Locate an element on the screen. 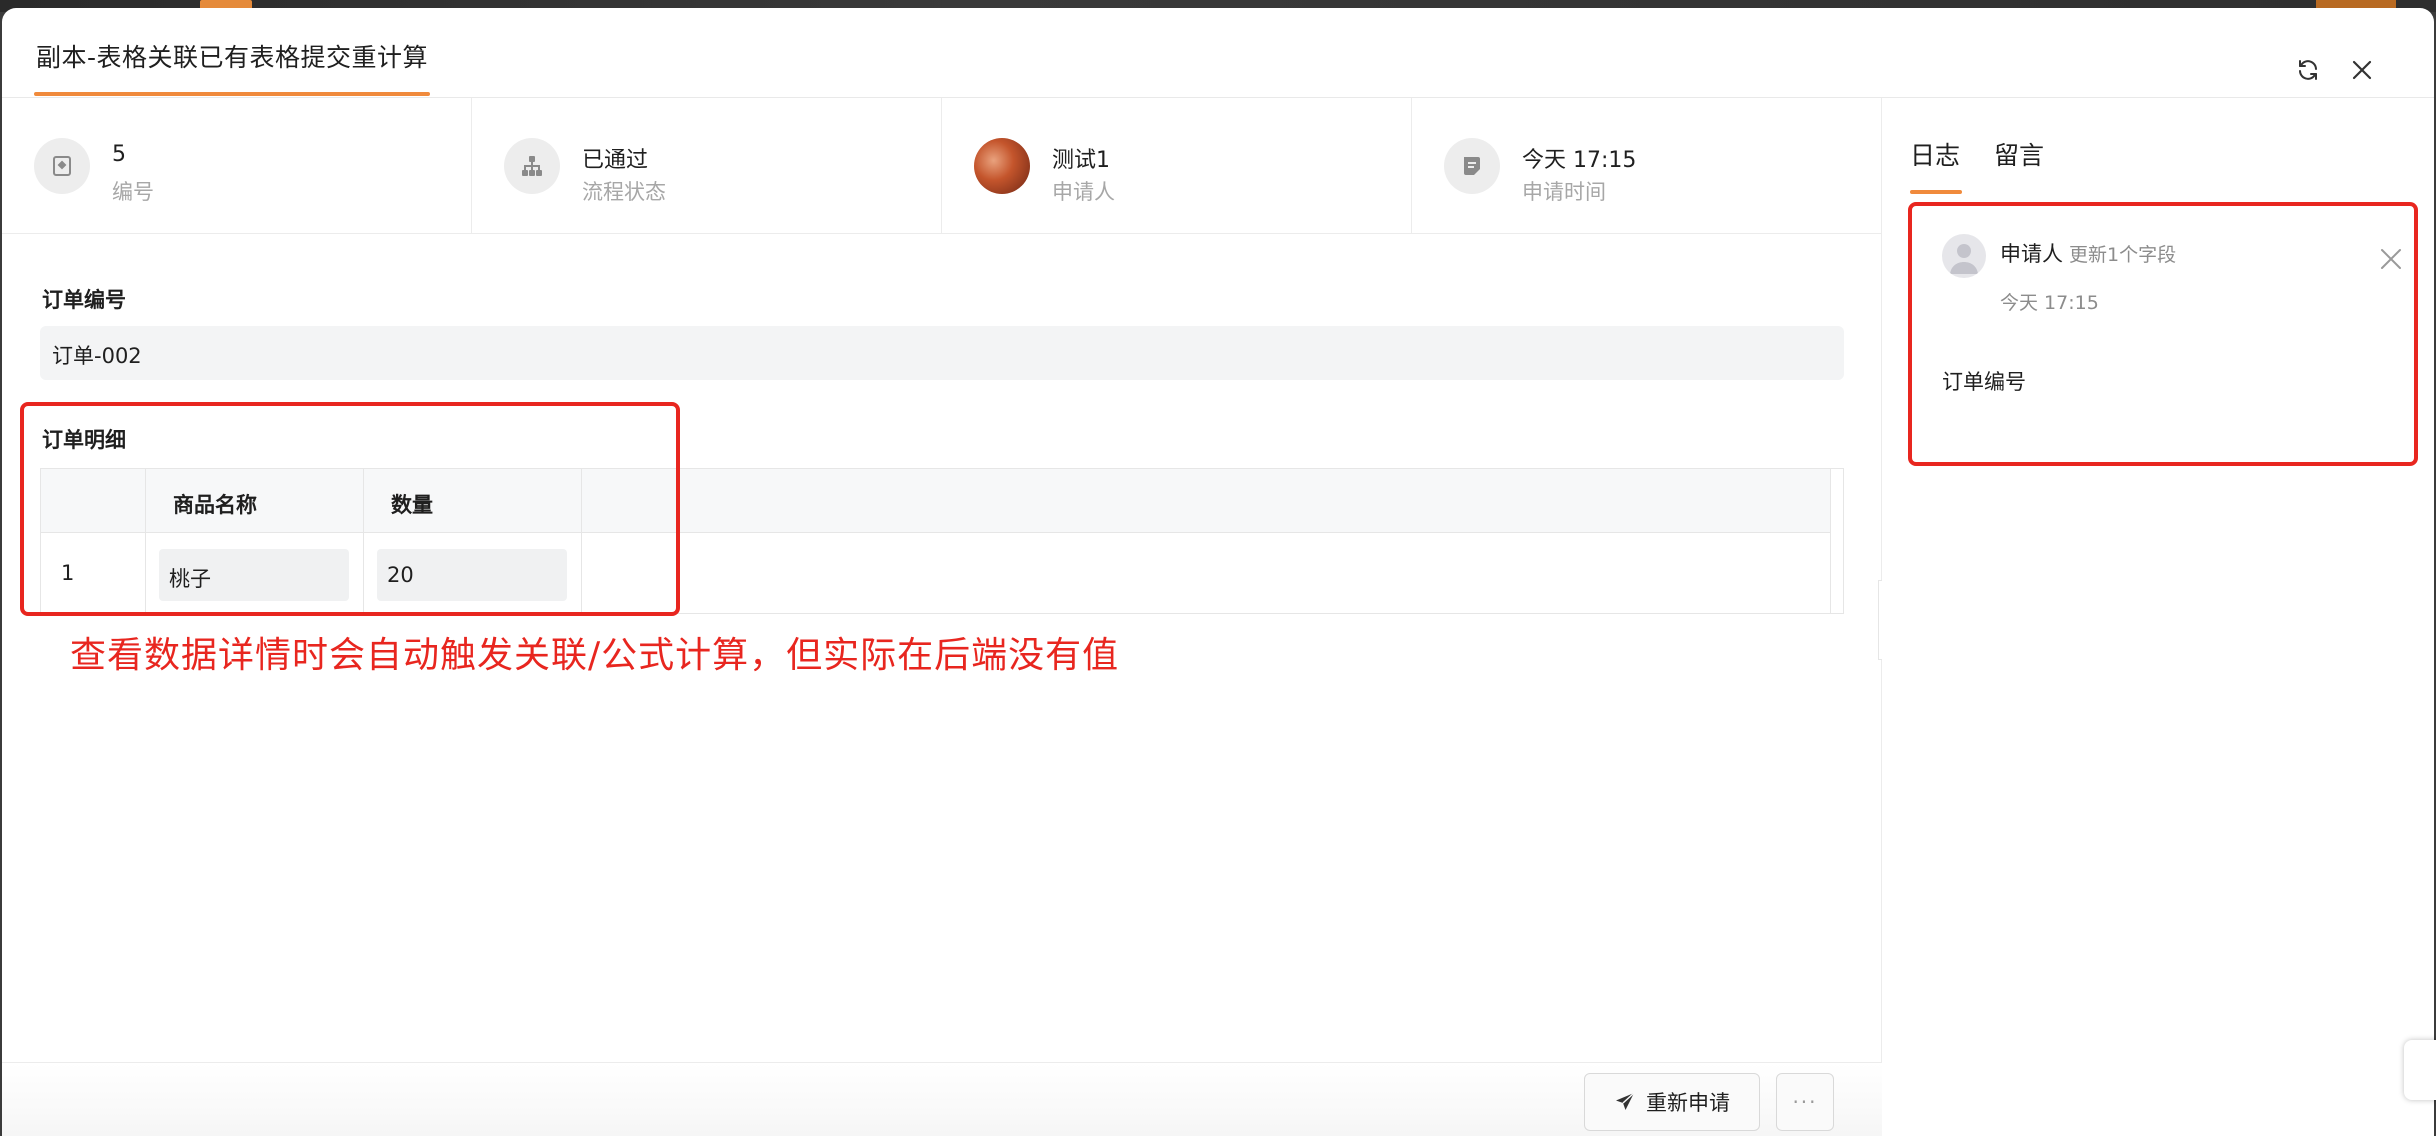 The height and width of the screenshot is (1136, 2436). info-apply-time: 今天 17:15 申请时间 is located at coordinates (1647, 166).